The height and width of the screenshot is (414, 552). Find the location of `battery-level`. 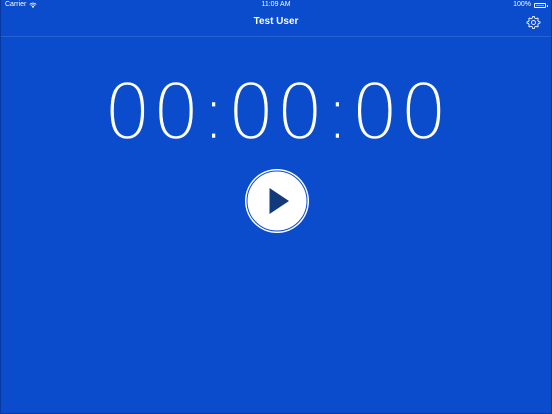

battery-level is located at coordinates (540, 5).